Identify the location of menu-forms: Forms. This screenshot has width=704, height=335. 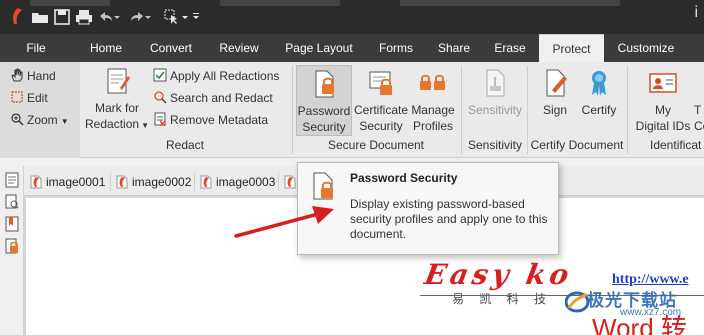
(396, 48).